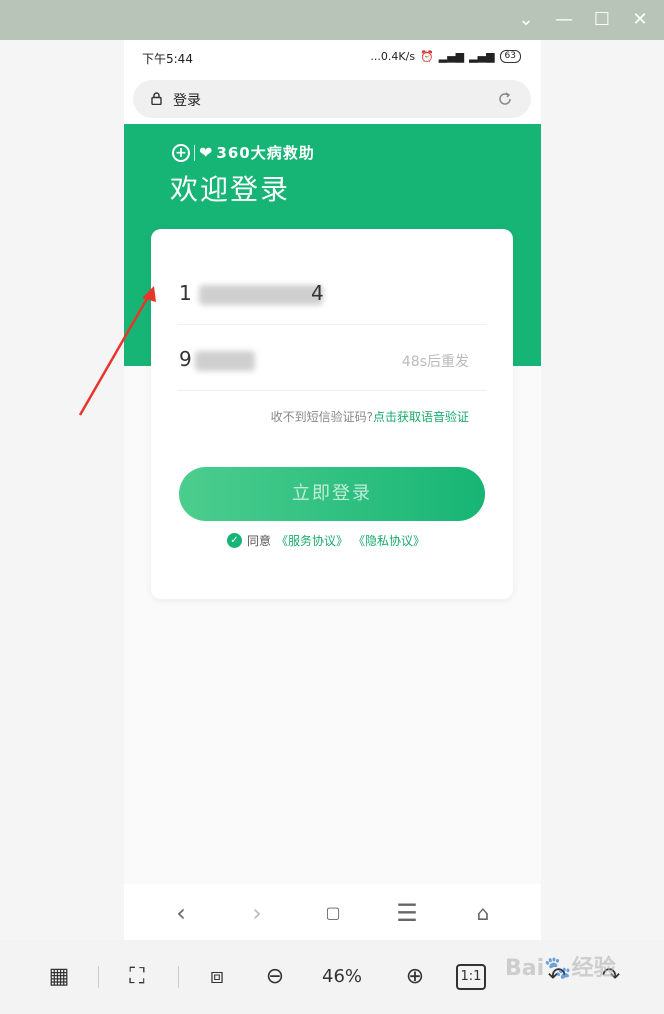 This screenshot has width=664, height=1014. I want to click on alarm-icon: ⏰, so click(427, 56).